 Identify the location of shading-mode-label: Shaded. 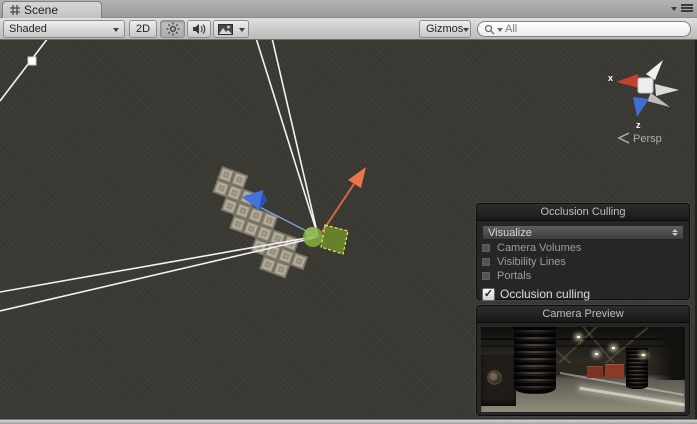
(28, 29).